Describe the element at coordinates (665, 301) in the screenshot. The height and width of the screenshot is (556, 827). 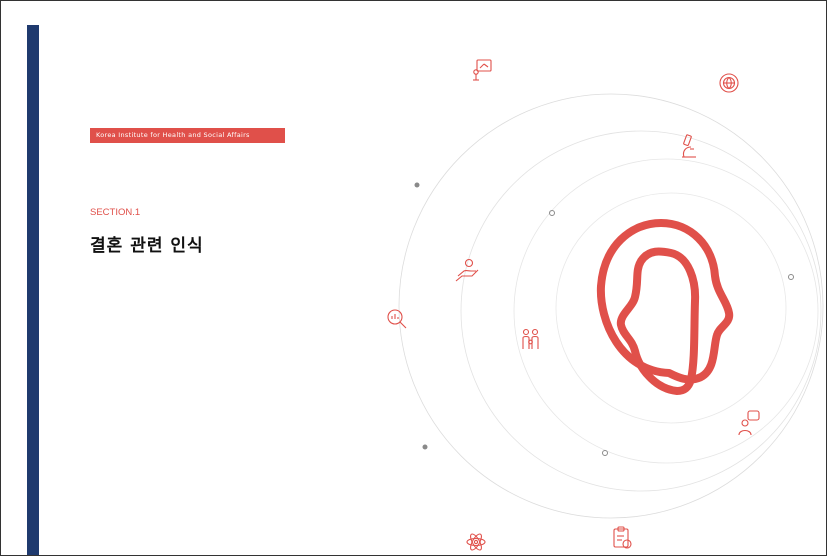
I see `outer-head-outline` at that location.